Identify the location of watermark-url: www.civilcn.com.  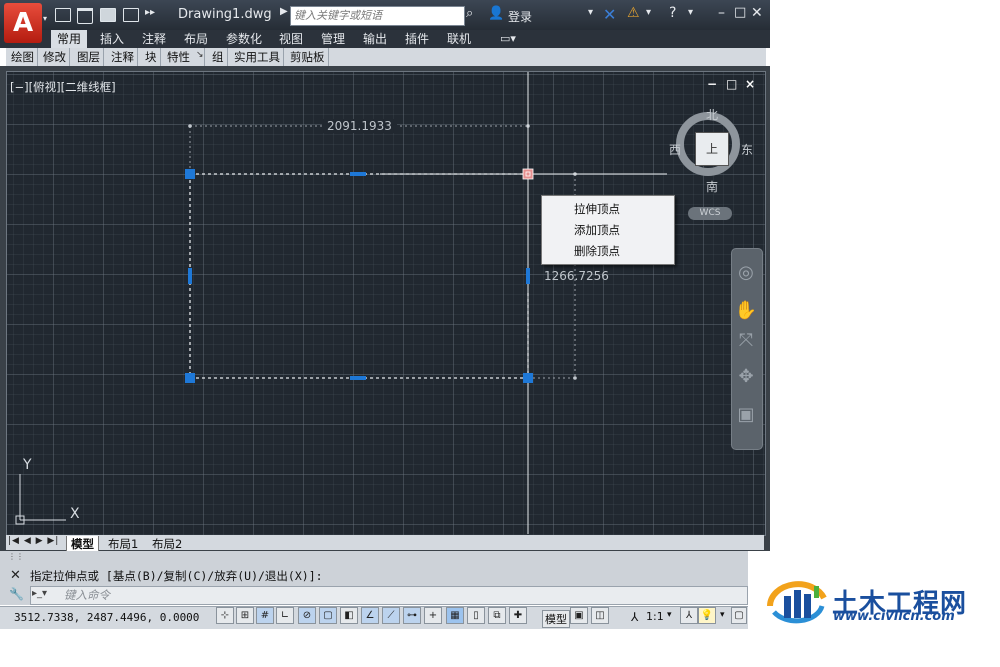
(894, 616).